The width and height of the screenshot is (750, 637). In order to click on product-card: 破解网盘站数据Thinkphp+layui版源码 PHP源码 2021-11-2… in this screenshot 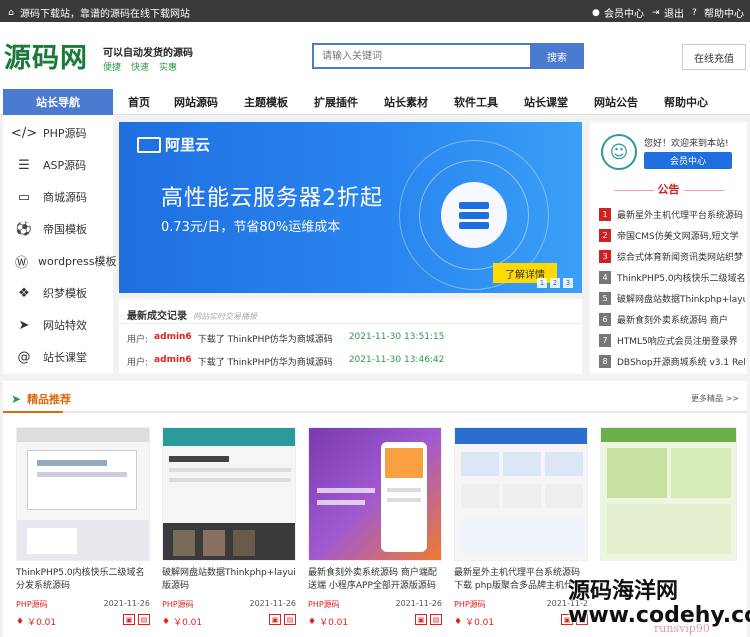, I will do `click(229, 530)`.